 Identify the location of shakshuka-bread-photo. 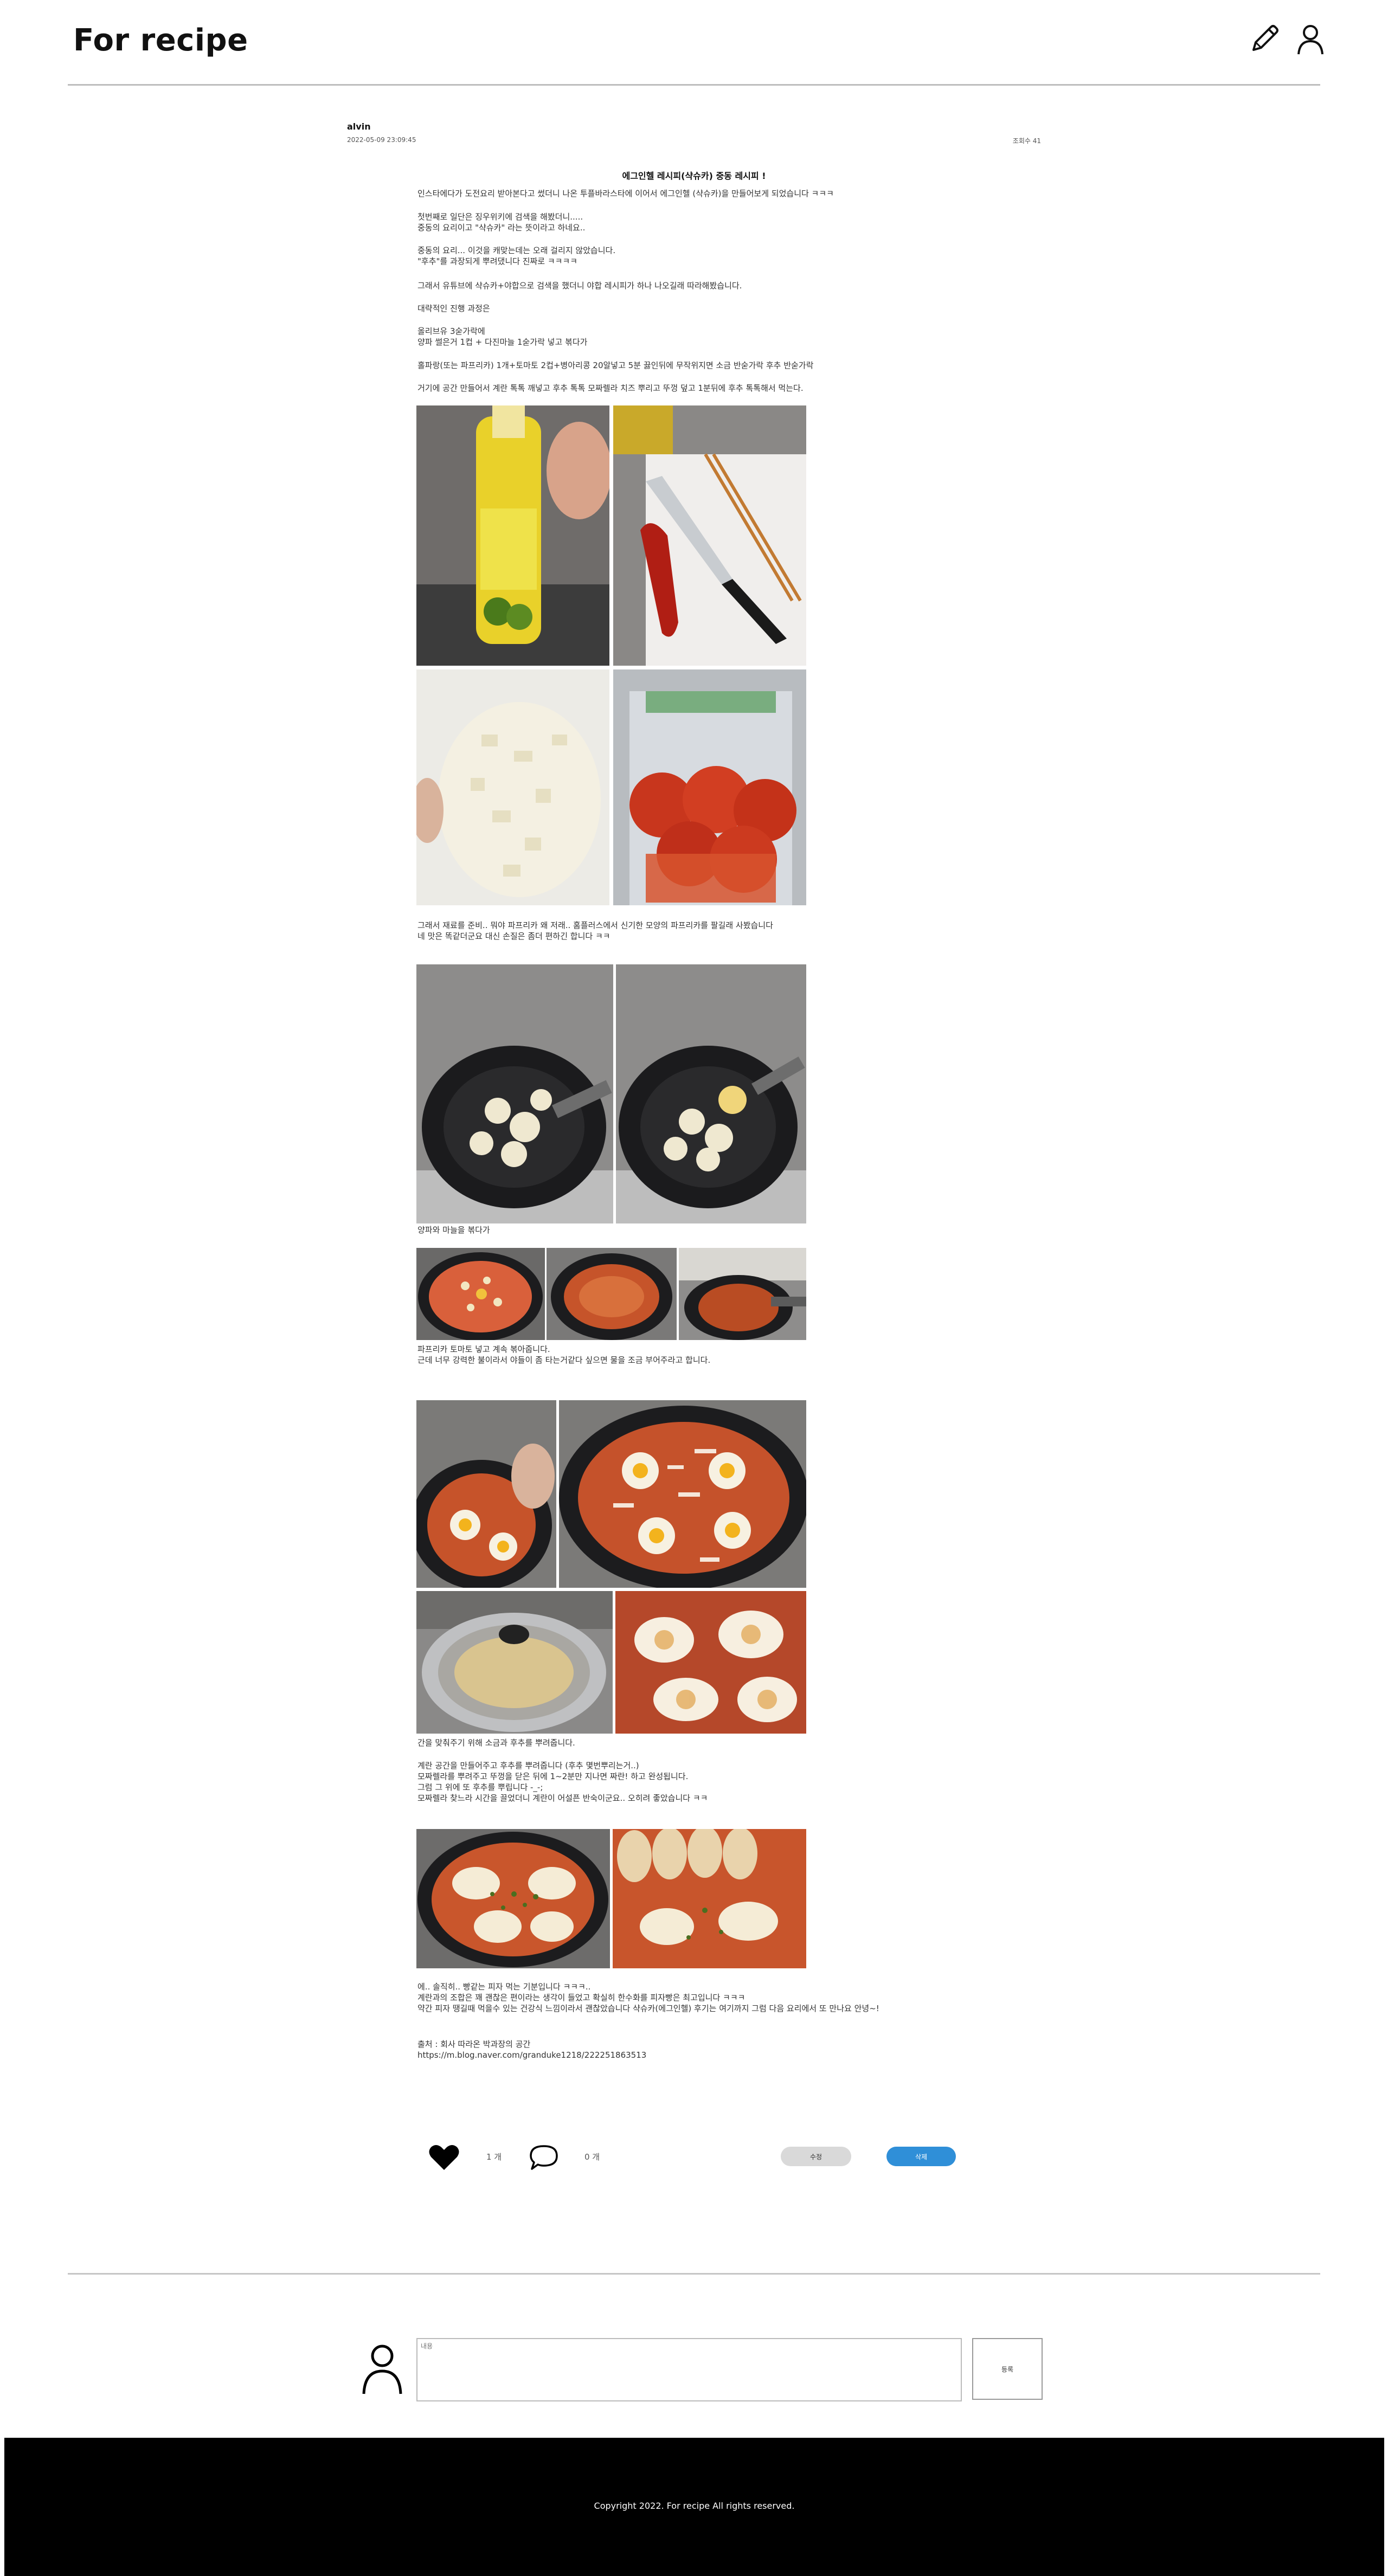
(710, 1898).